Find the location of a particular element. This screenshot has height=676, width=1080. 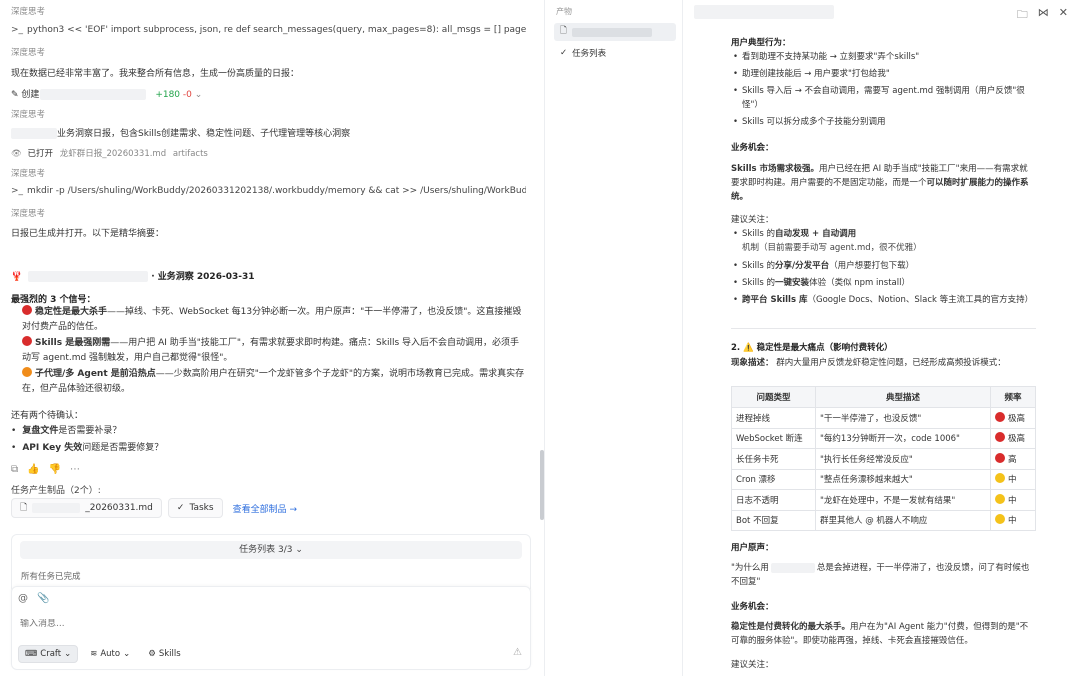

share-icon: ⋈ is located at coordinates (1043, 15).